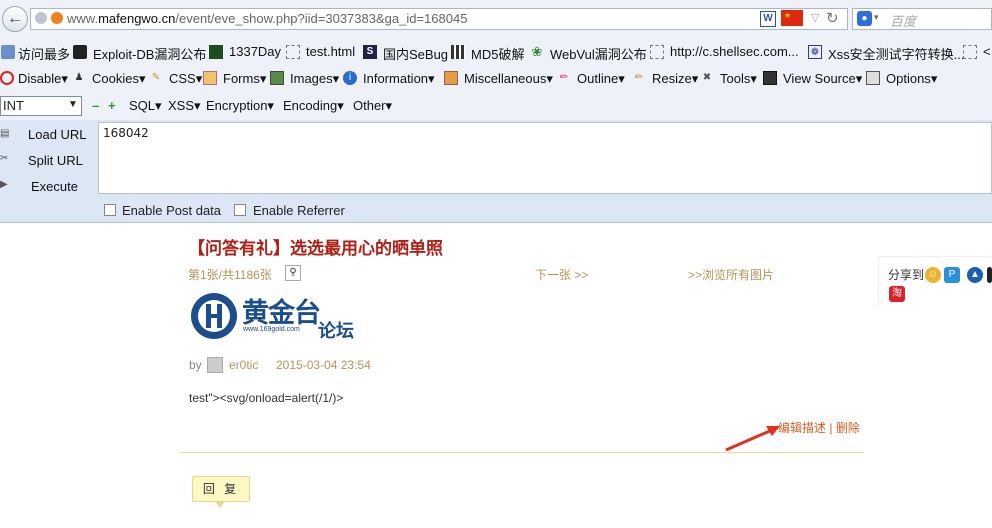  I want to click on split-url-scissors-icon: ✂, so click(4, 158).